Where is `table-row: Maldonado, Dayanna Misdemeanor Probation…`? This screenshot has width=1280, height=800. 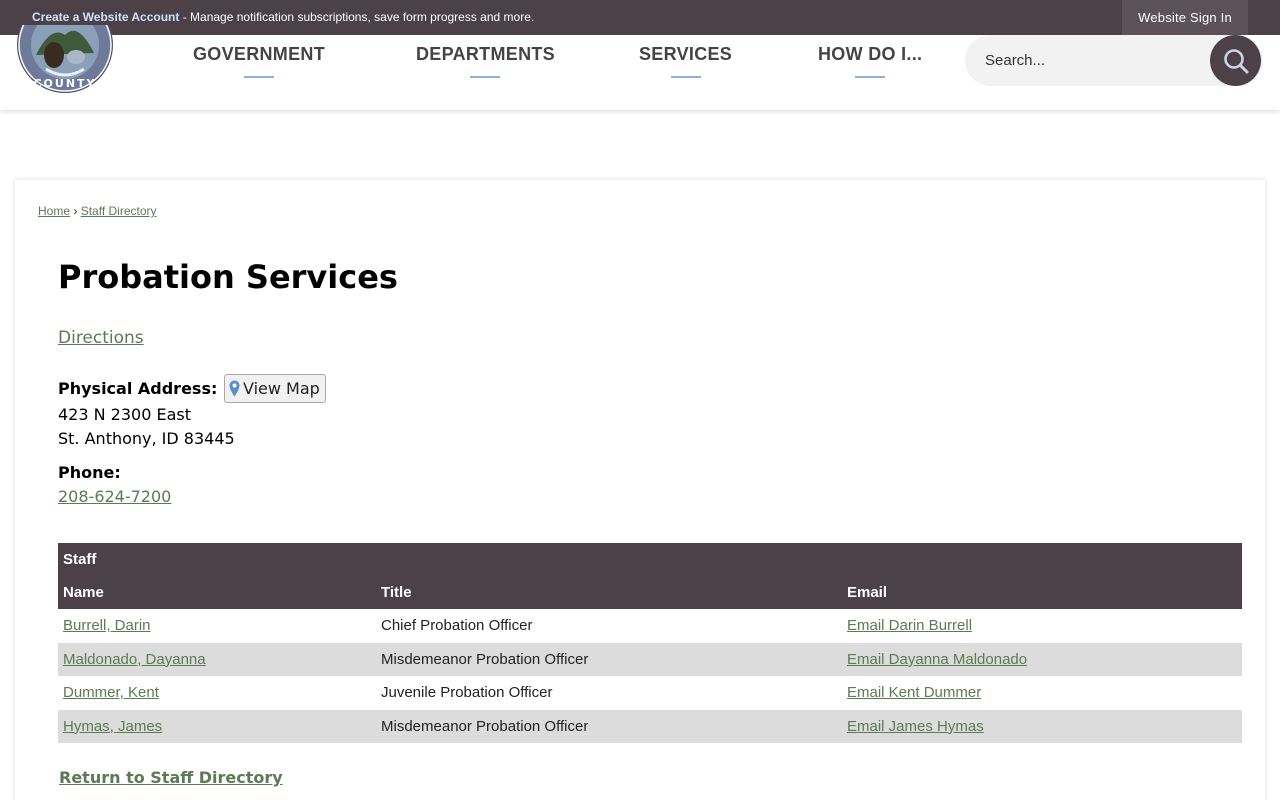
table-row: Maldonado, Dayanna Misdemeanor Probation… is located at coordinates (650, 659).